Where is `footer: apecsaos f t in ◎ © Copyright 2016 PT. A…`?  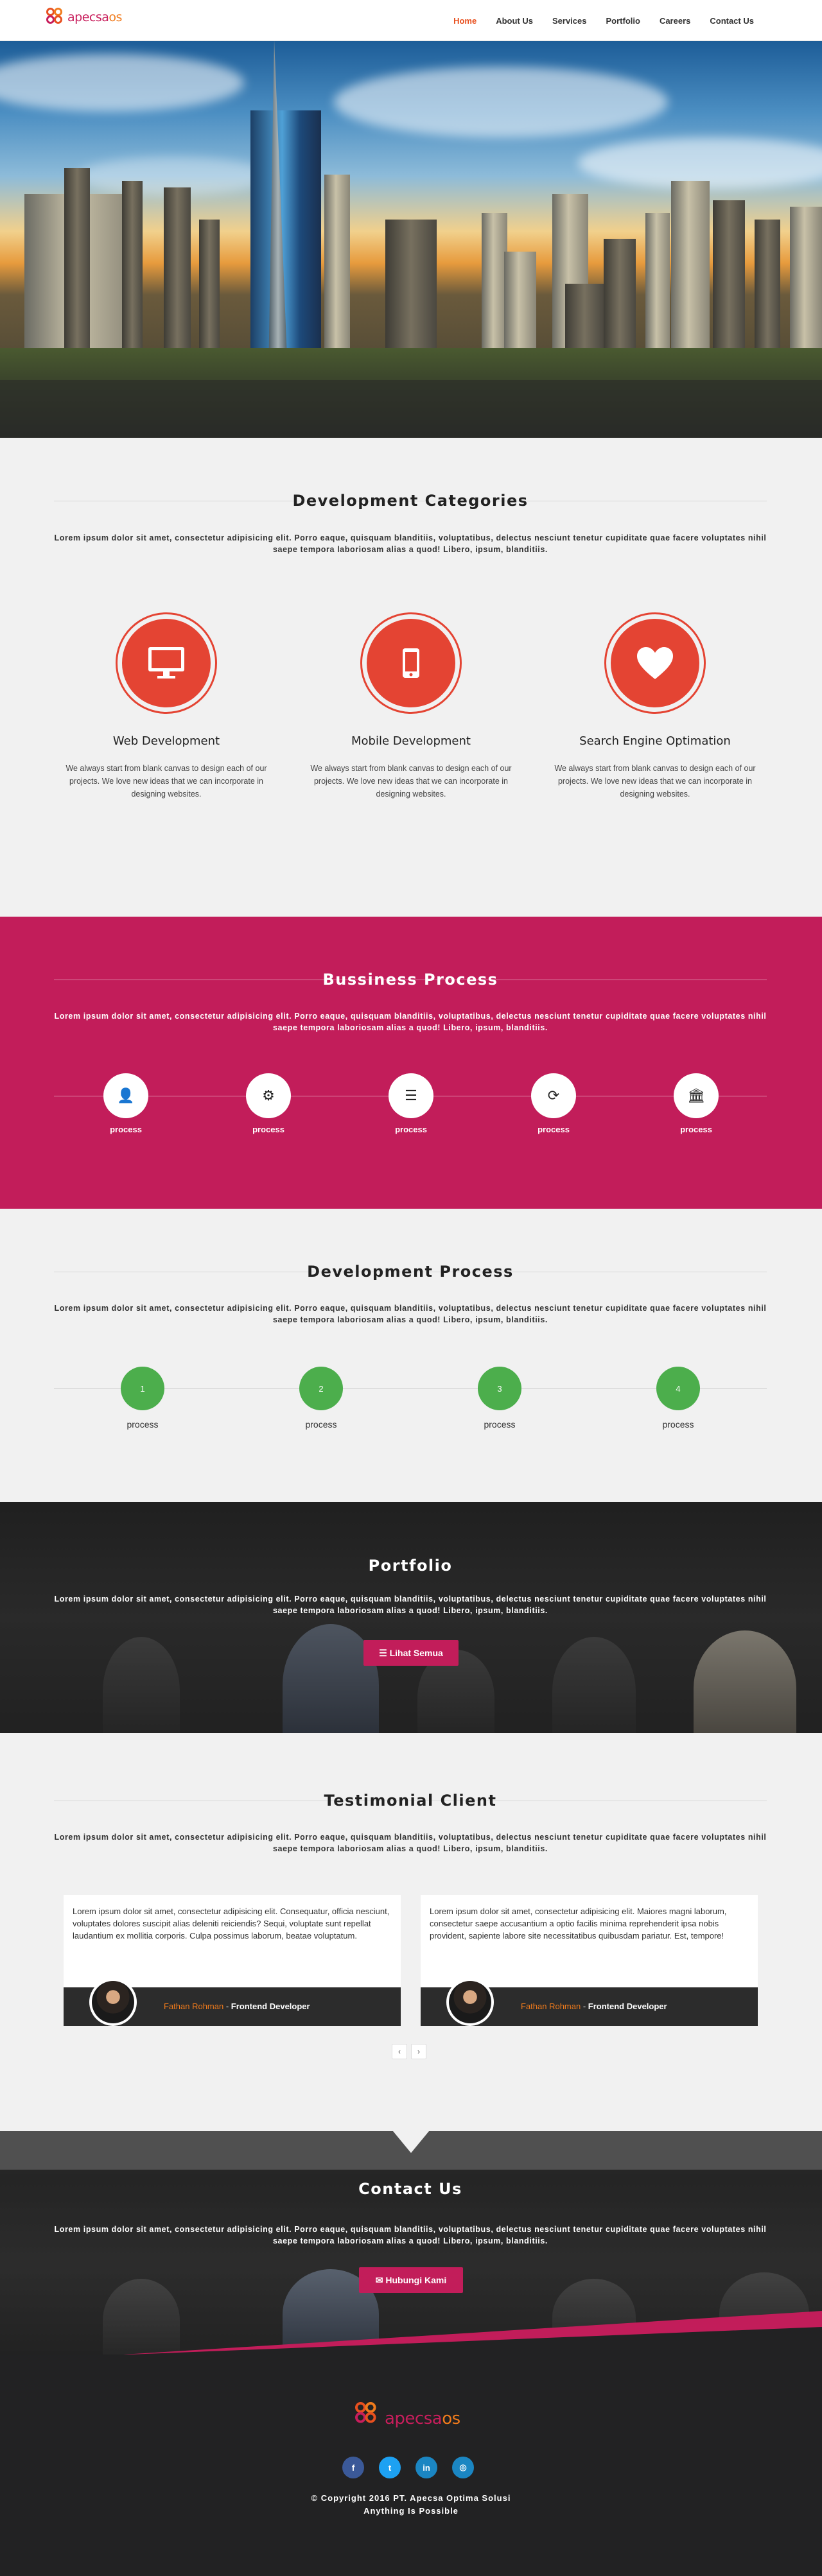
footer: apecsaos f t in ◎ © Copyright 2016 PT. A… is located at coordinates (411, 2466).